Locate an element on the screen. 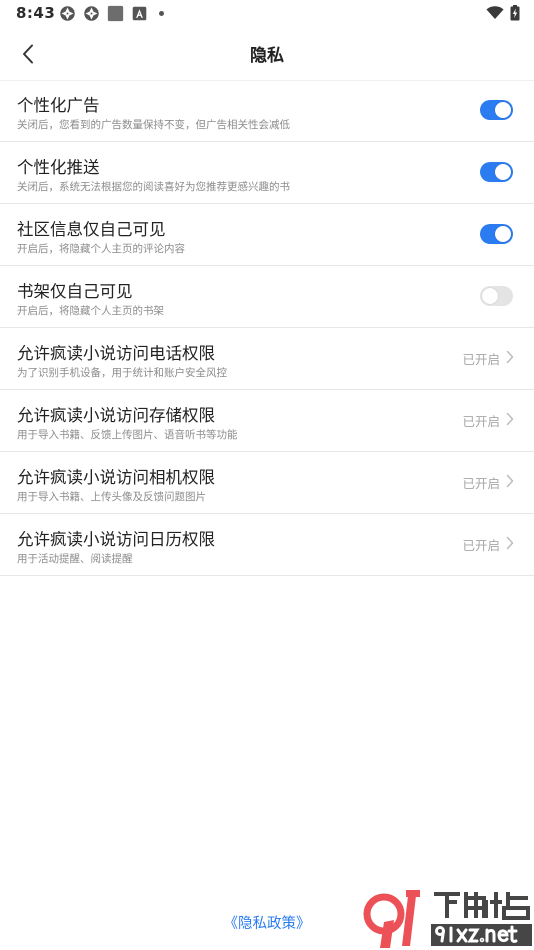 The width and height of the screenshot is (534, 950). personalized-push-toggle is located at coordinates (496, 172).